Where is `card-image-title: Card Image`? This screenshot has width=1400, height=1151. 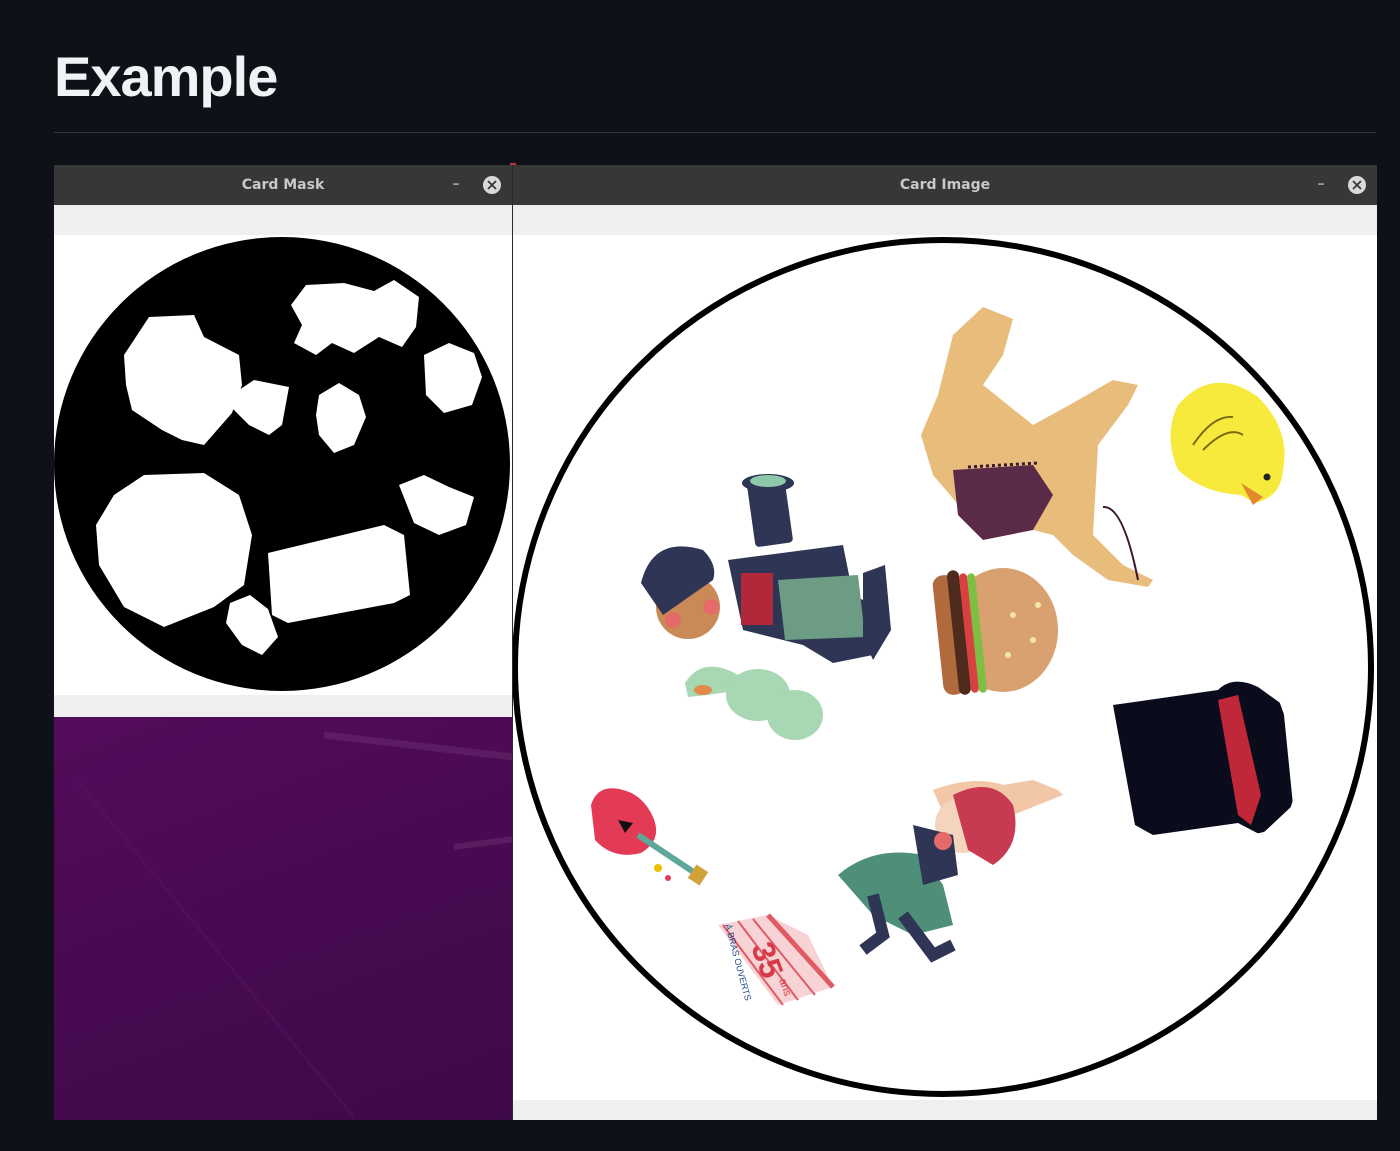
card-image-title: Card Image is located at coordinates (945, 185).